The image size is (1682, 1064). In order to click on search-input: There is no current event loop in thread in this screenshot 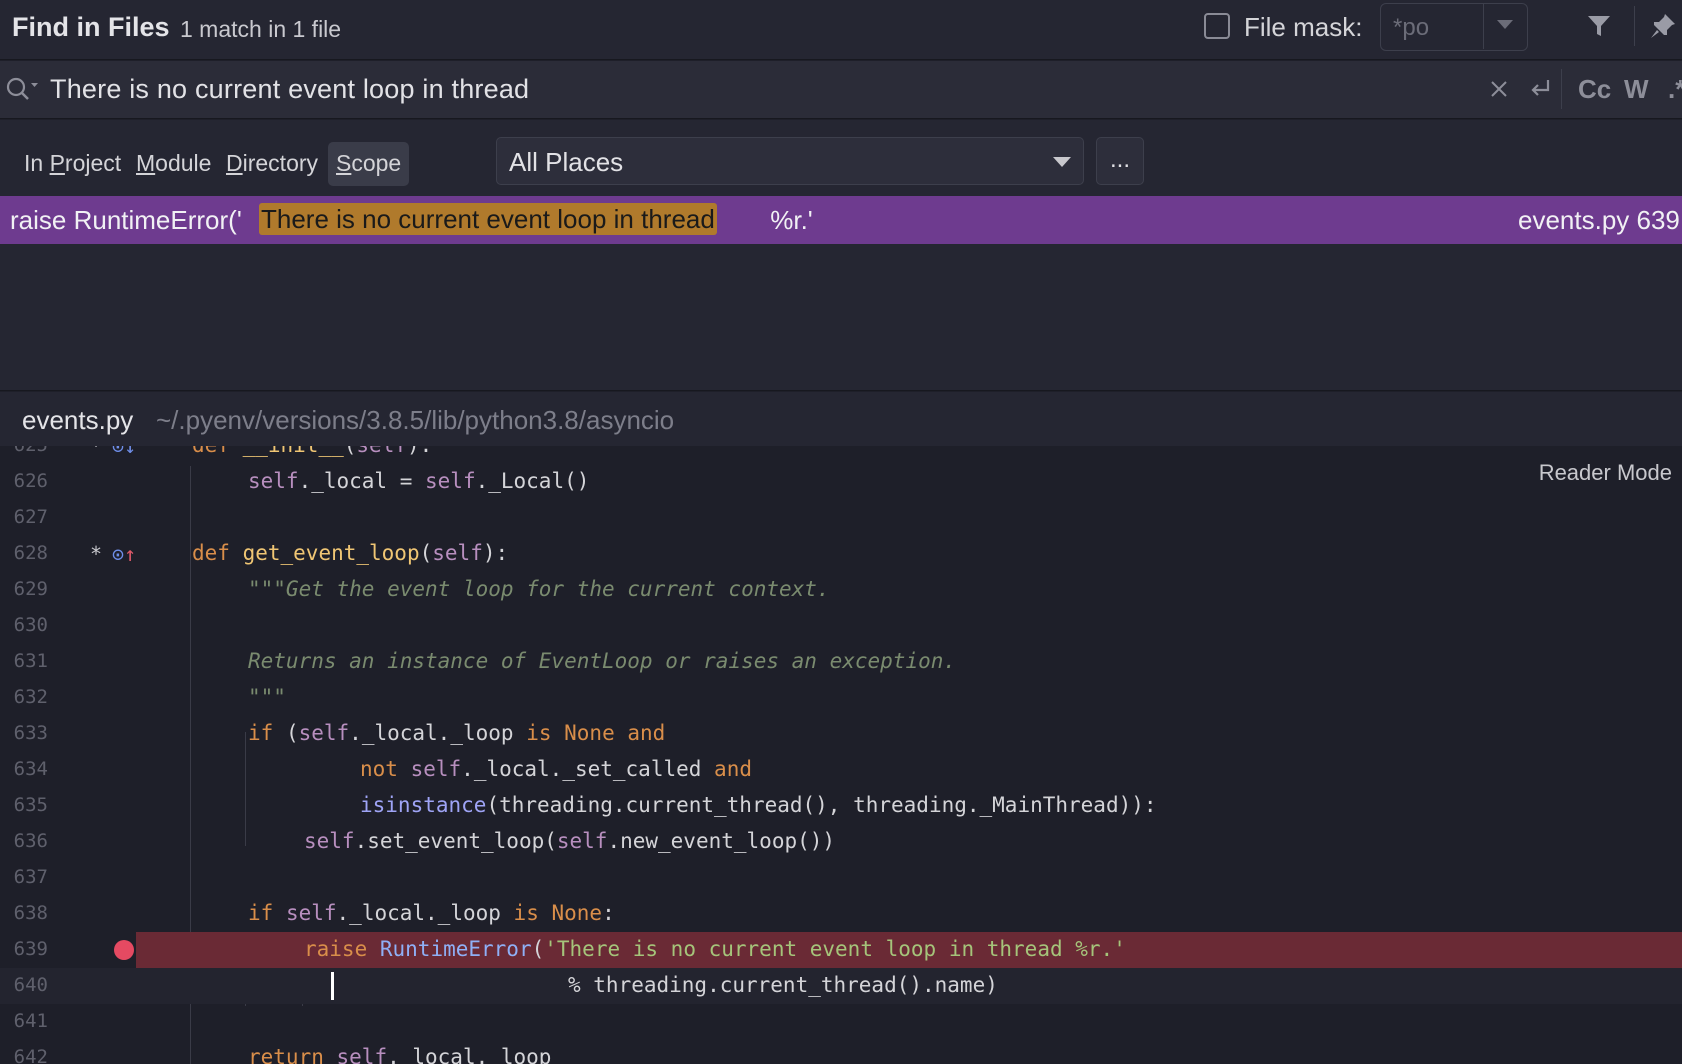, I will do `click(289, 89)`.